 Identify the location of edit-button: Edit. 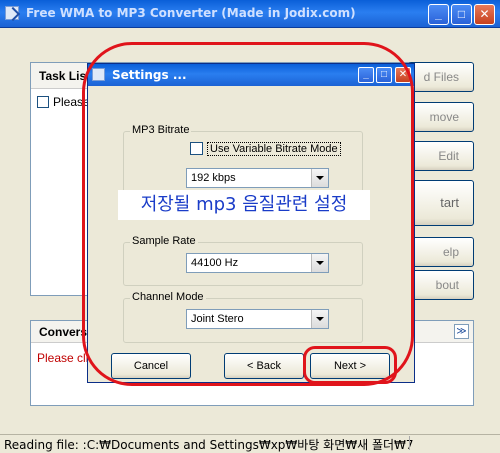
(441, 156).